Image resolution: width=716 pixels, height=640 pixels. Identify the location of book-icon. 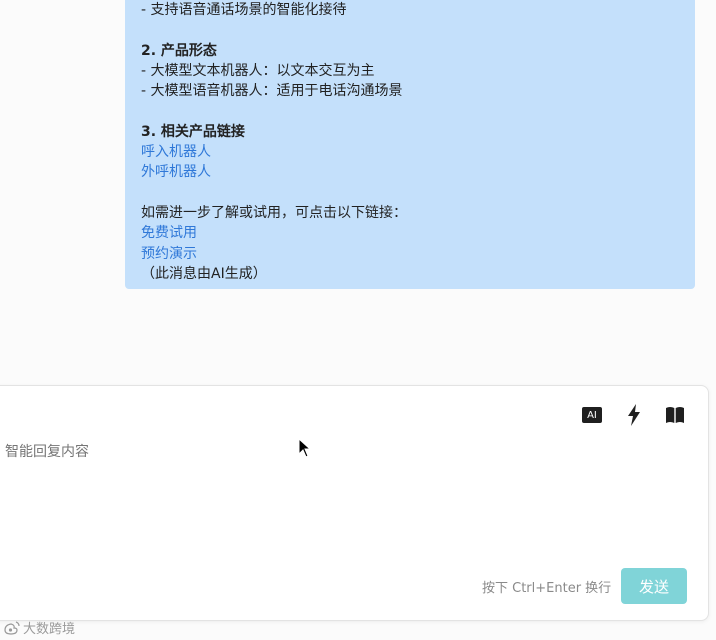
(675, 415).